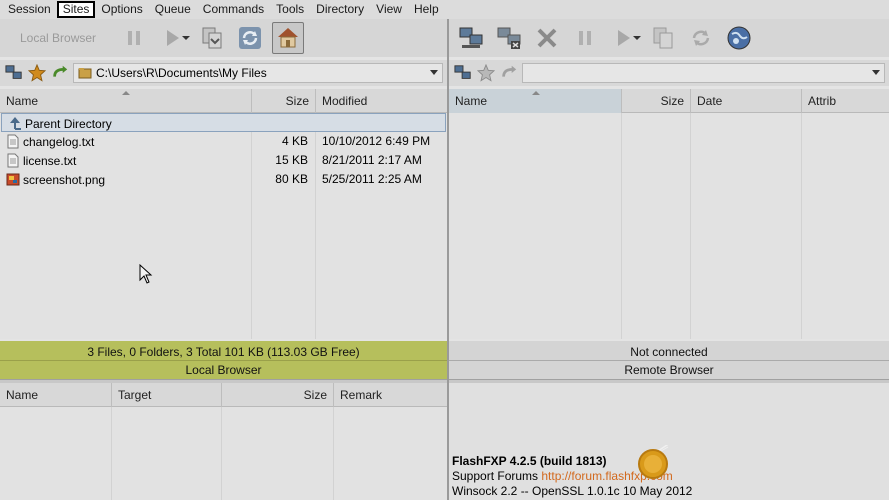 The height and width of the screenshot is (500, 889). I want to click on image-file-icon, so click(13, 179).